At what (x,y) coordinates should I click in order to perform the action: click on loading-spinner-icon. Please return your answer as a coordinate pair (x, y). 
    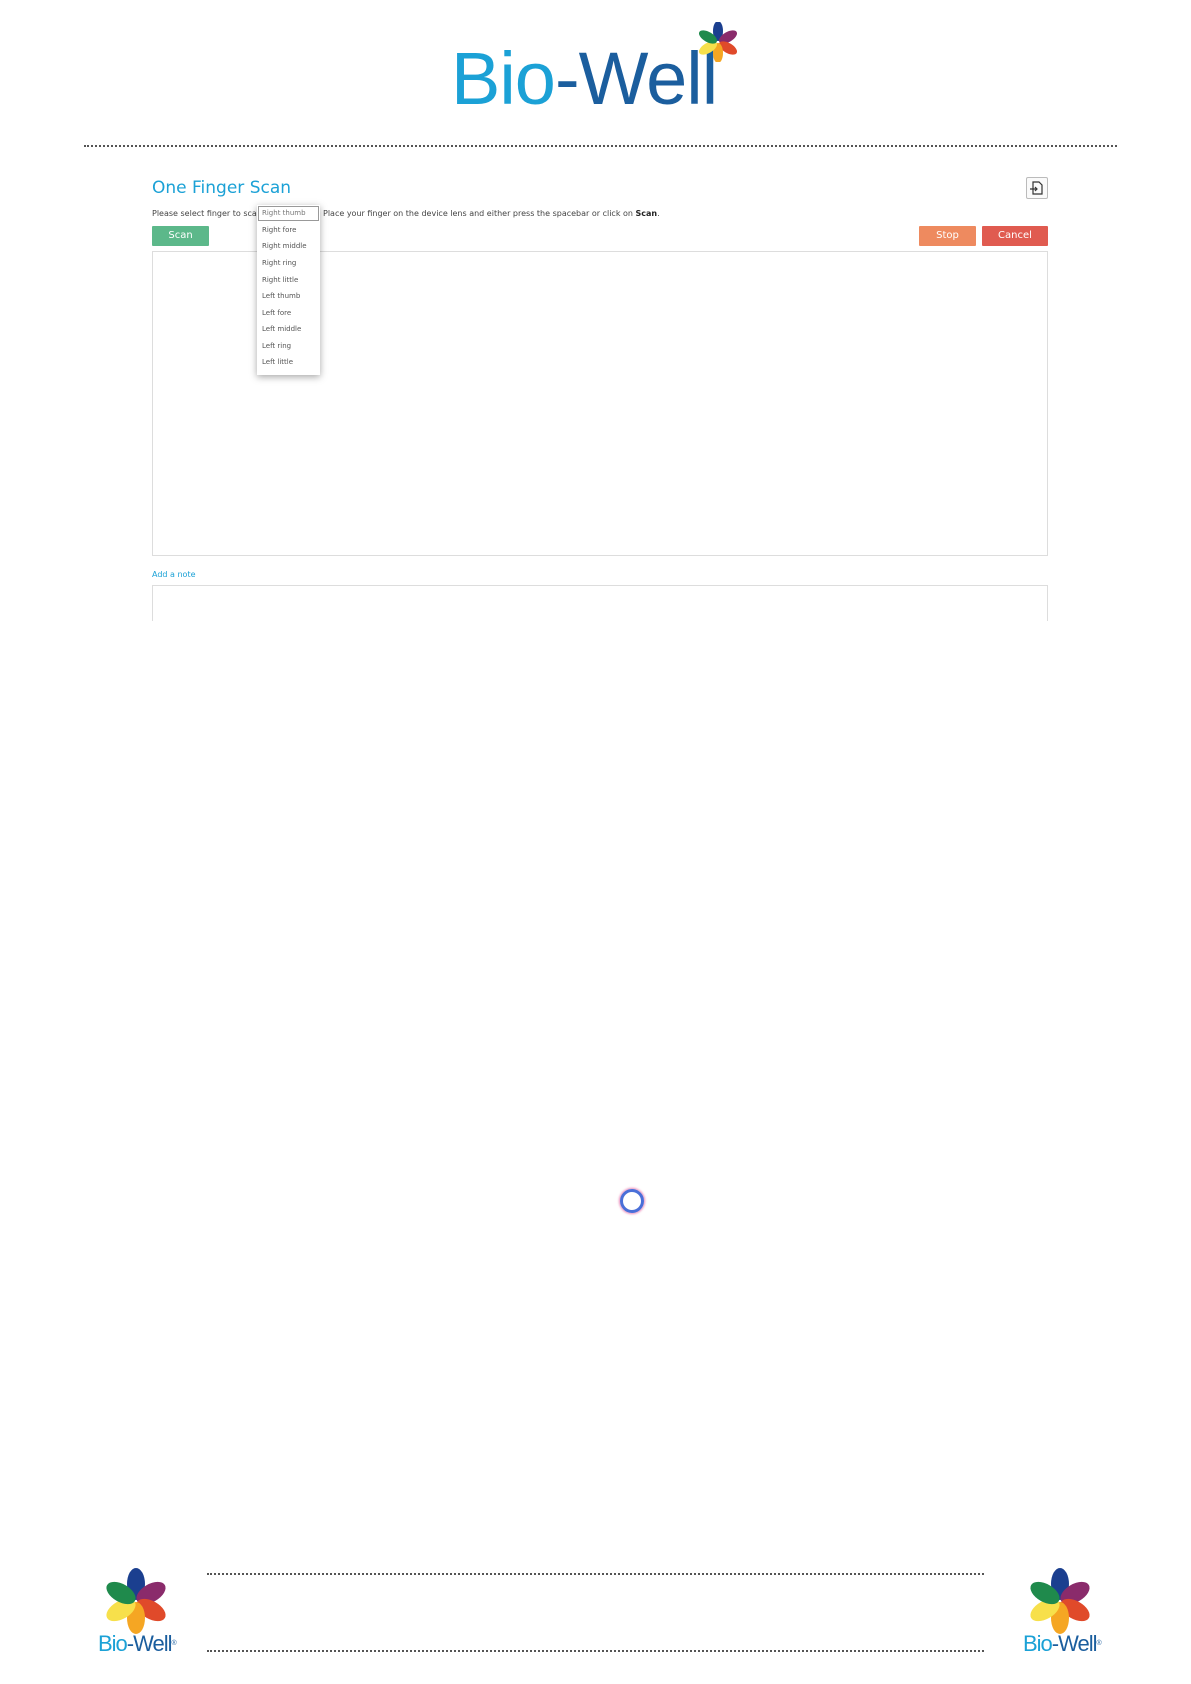
    Looking at the image, I should click on (632, 1201).